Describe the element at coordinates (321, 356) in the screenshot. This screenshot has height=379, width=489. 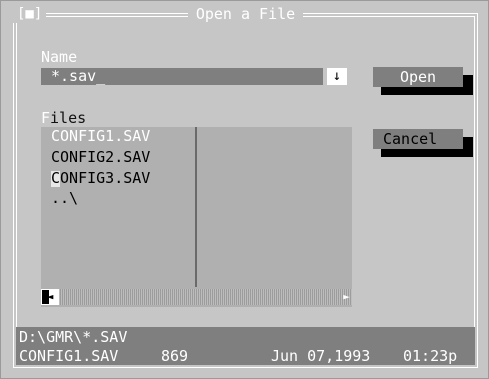
I see `selected-file-date: Jun 07,1993` at that location.